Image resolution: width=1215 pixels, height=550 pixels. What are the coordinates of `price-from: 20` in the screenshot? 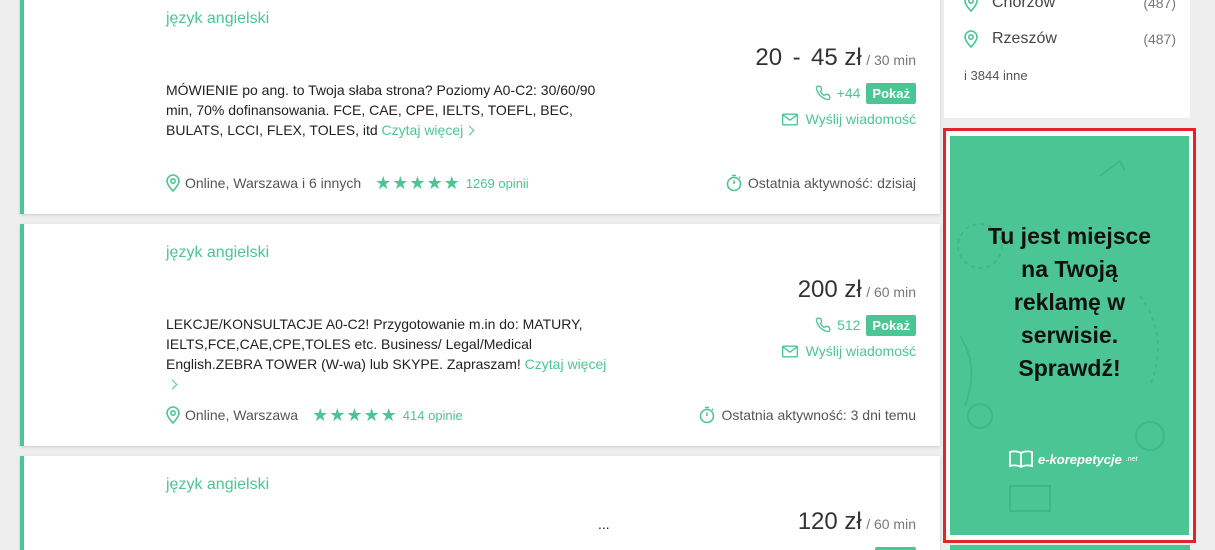 It's located at (769, 57).